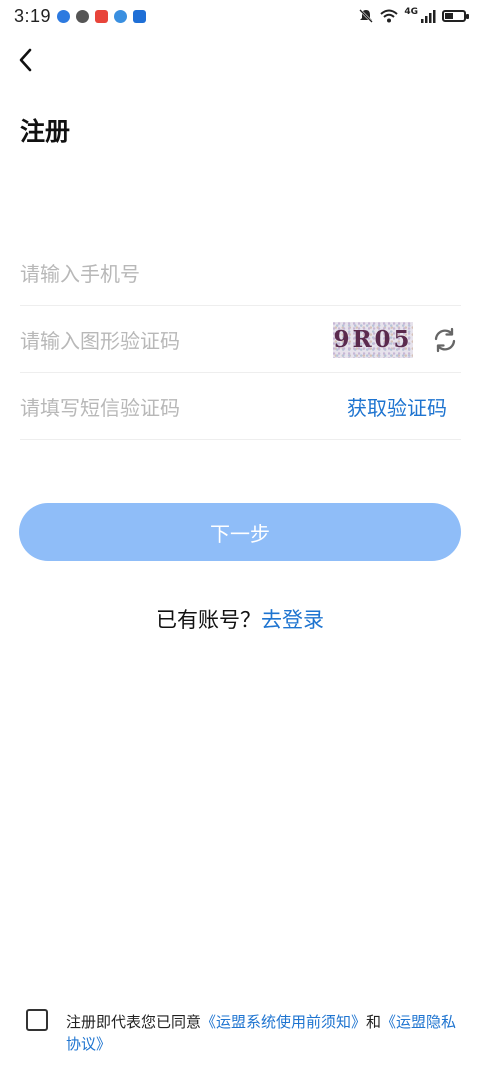 The width and height of the screenshot is (480, 1067). What do you see at coordinates (183, 406) in the screenshot?
I see `sms-code-input: 请填写短信验证码` at bounding box center [183, 406].